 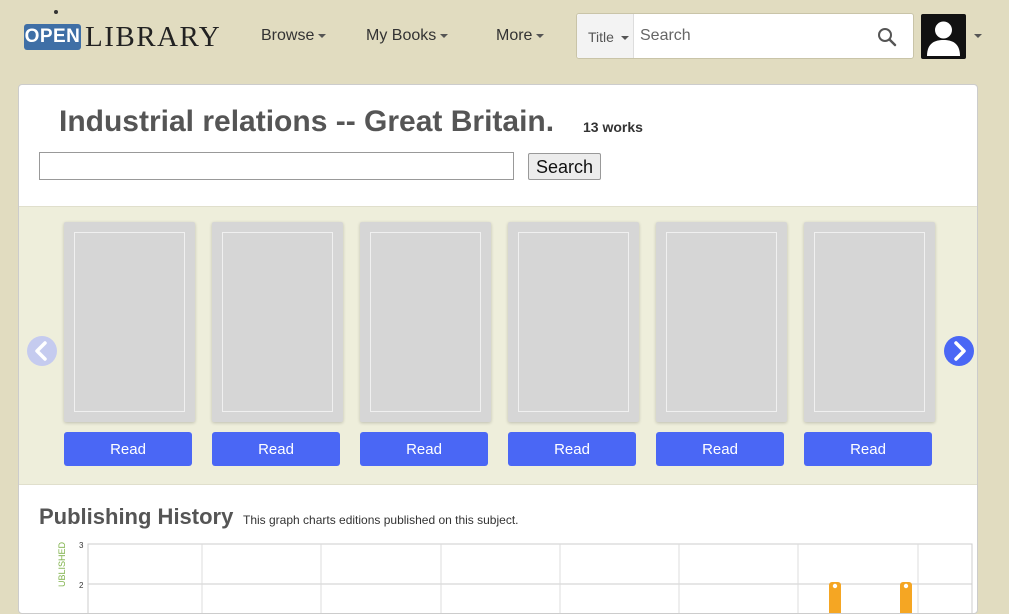 I want to click on publishing-history-chart: UBLISHED 3 2, so click(x=515, y=577).